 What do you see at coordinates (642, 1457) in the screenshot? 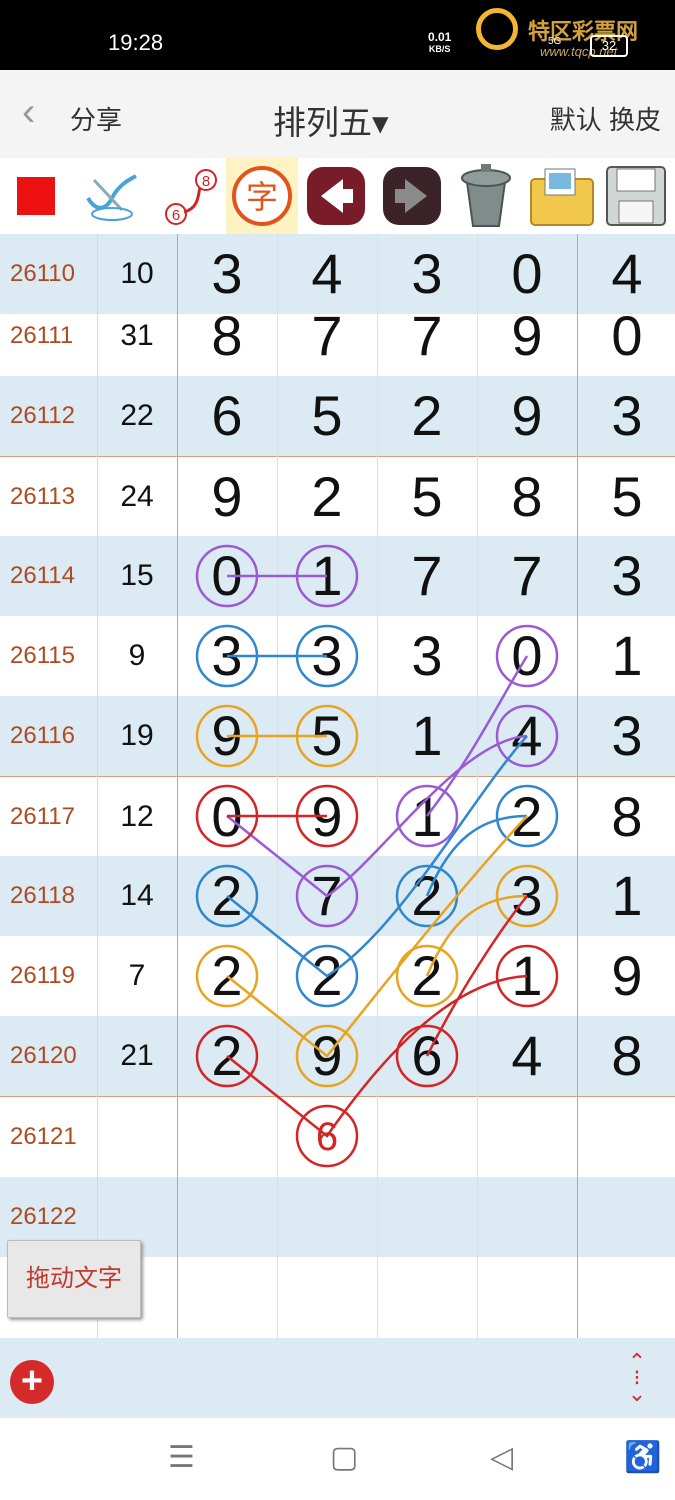
I see `accessibility-icon: ♿` at bounding box center [642, 1457].